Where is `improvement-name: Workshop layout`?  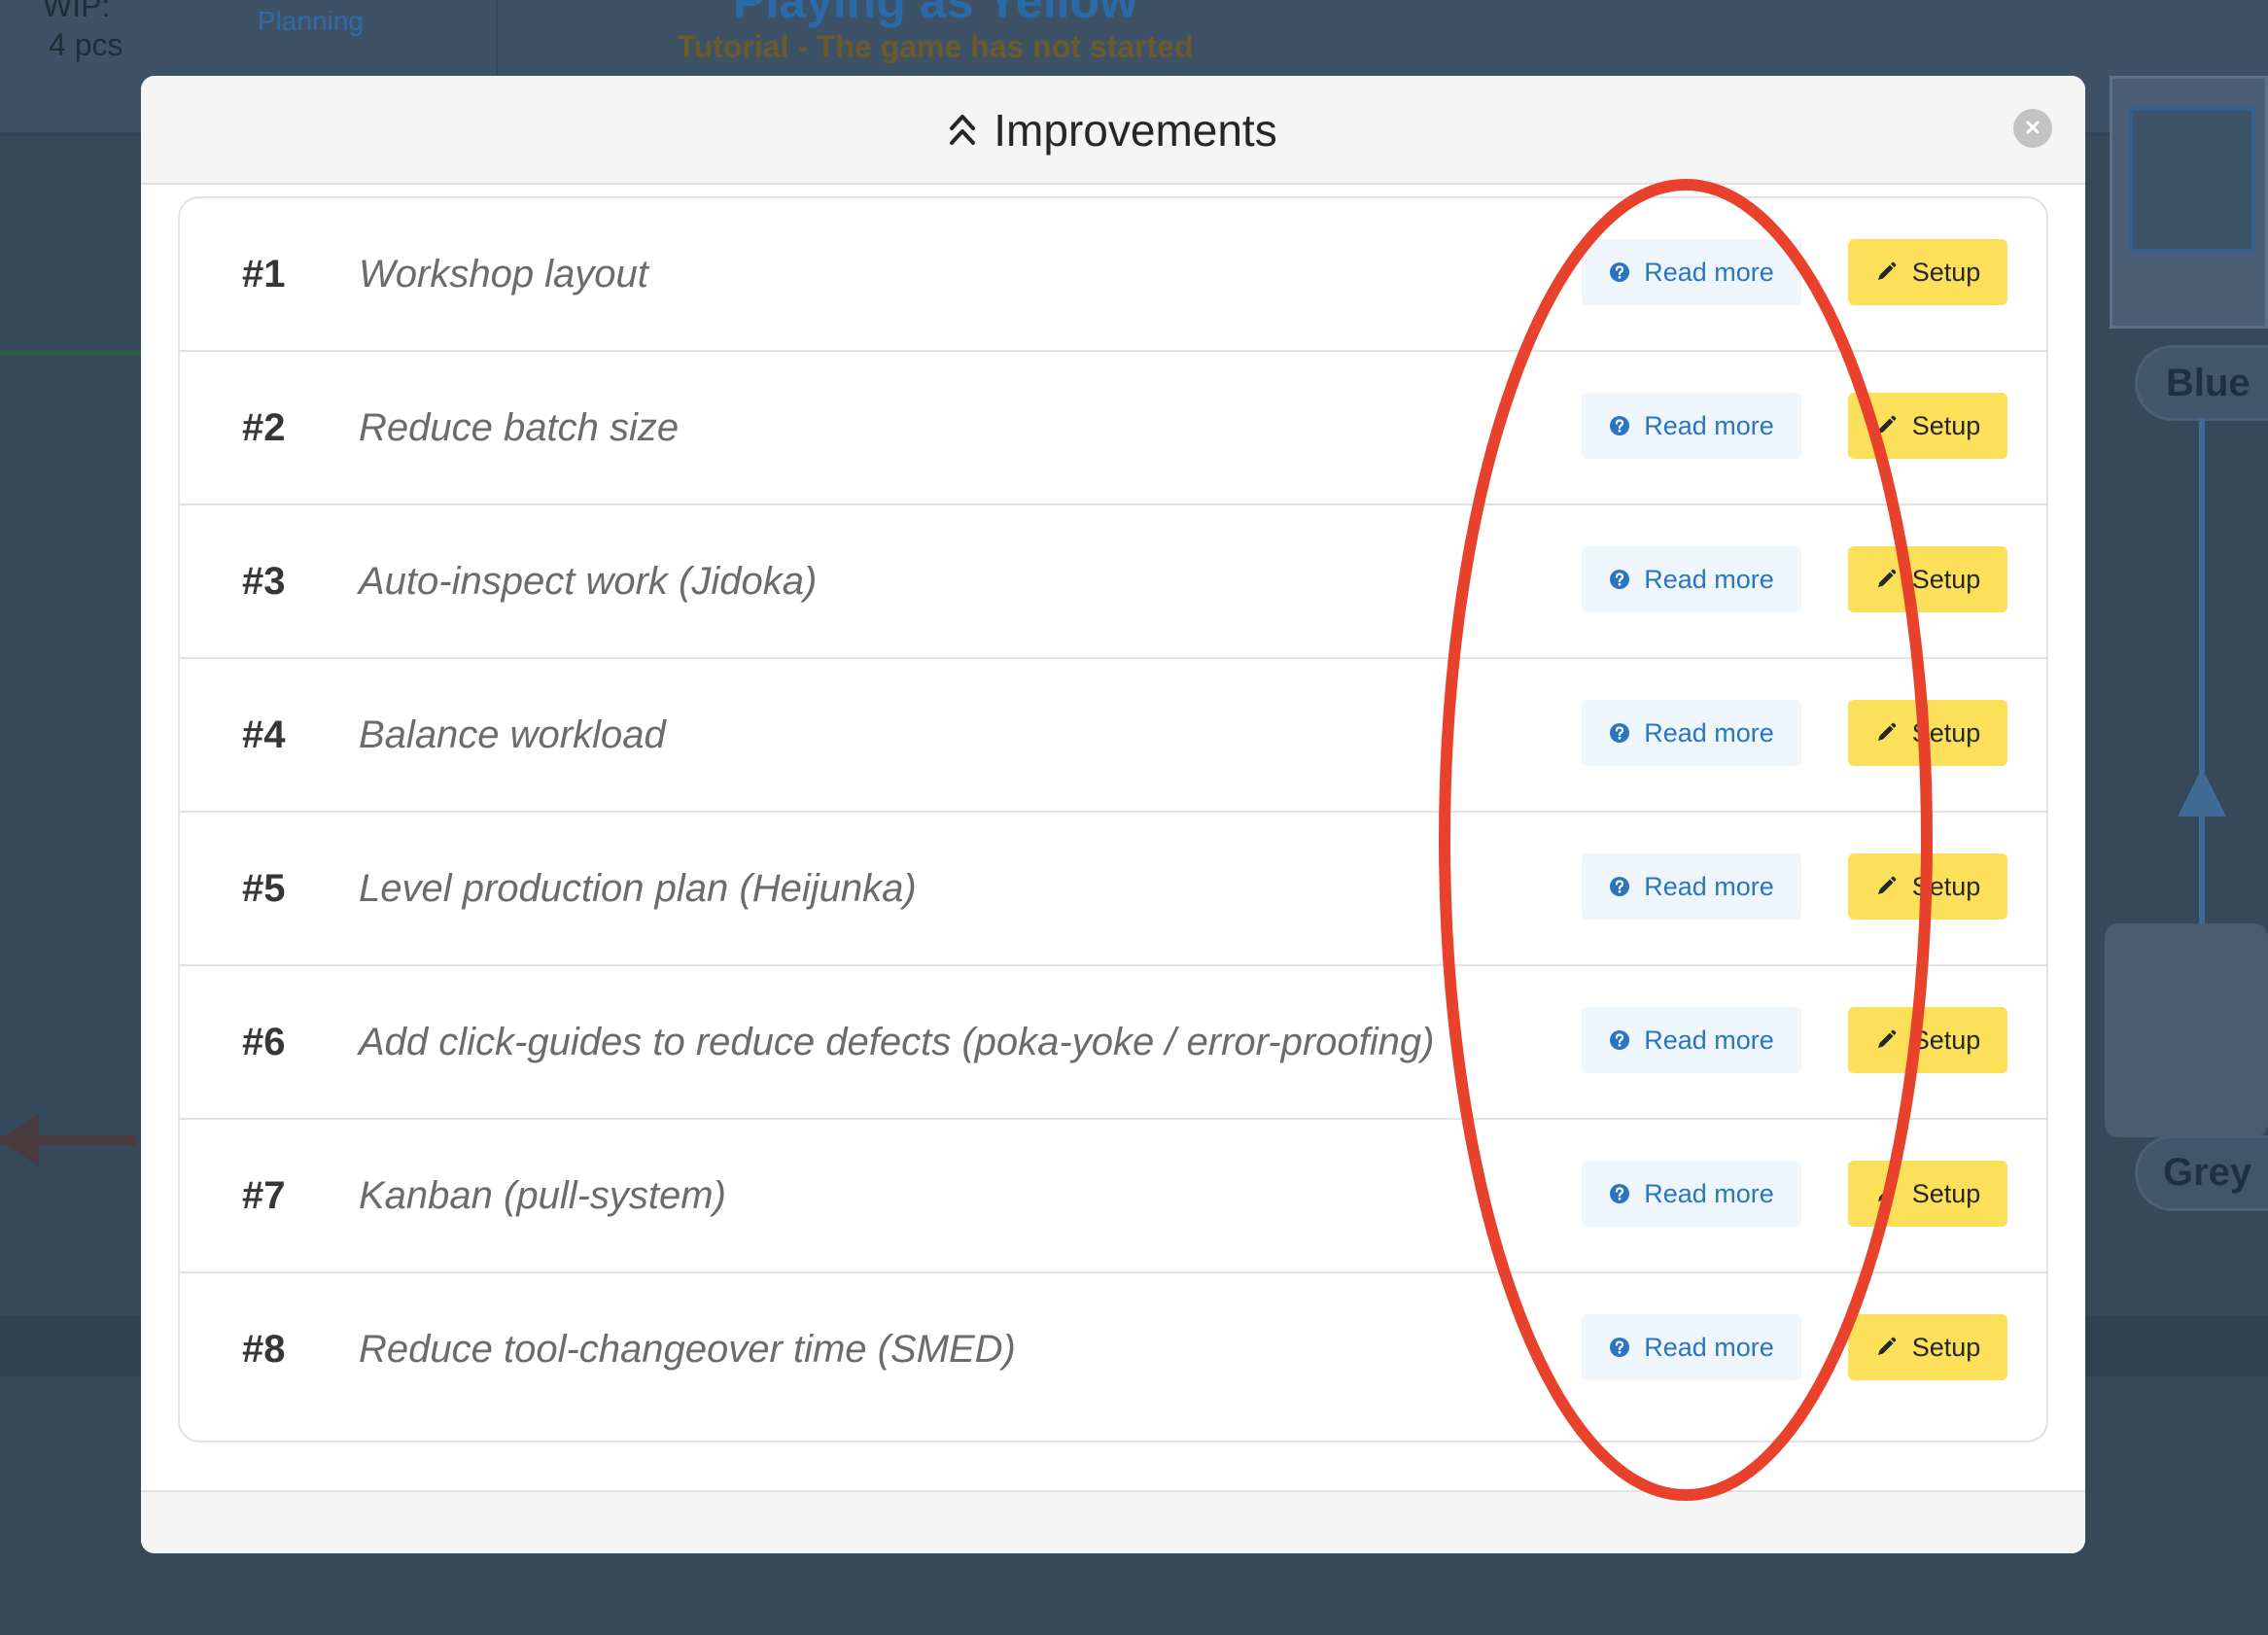 improvement-name: Workshop layout is located at coordinates (504, 274).